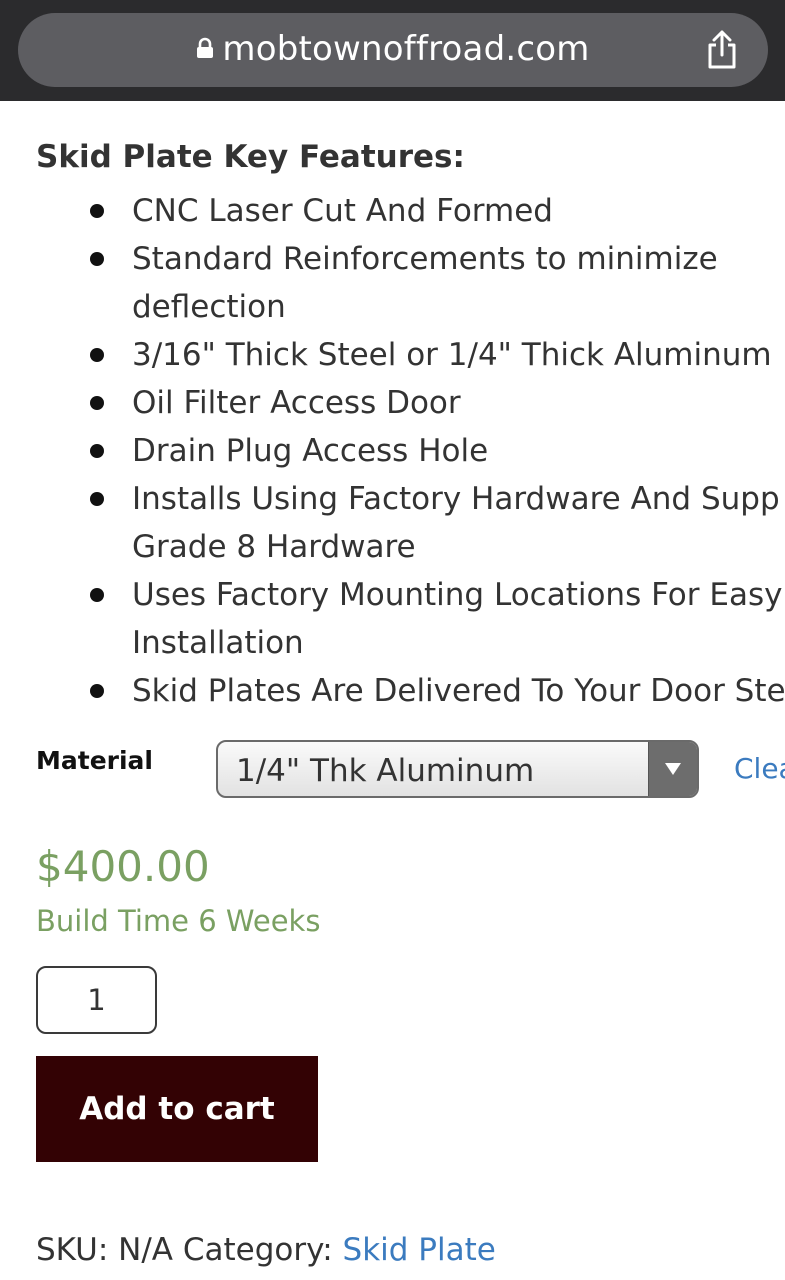  I want to click on sku-category-text: SKU: N/A Category:, so click(189, 1250).